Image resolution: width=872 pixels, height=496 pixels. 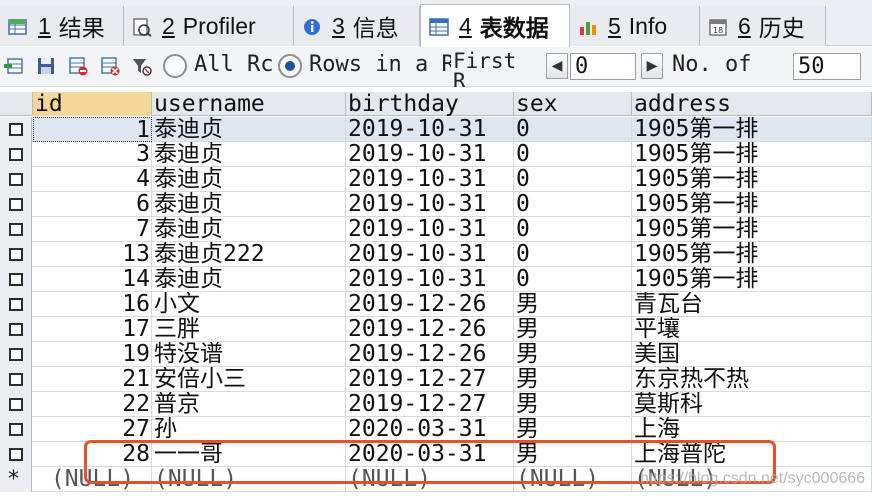 What do you see at coordinates (249, 379) in the screenshot?
I see `cell-username: 安倍小三` at bounding box center [249, 379].